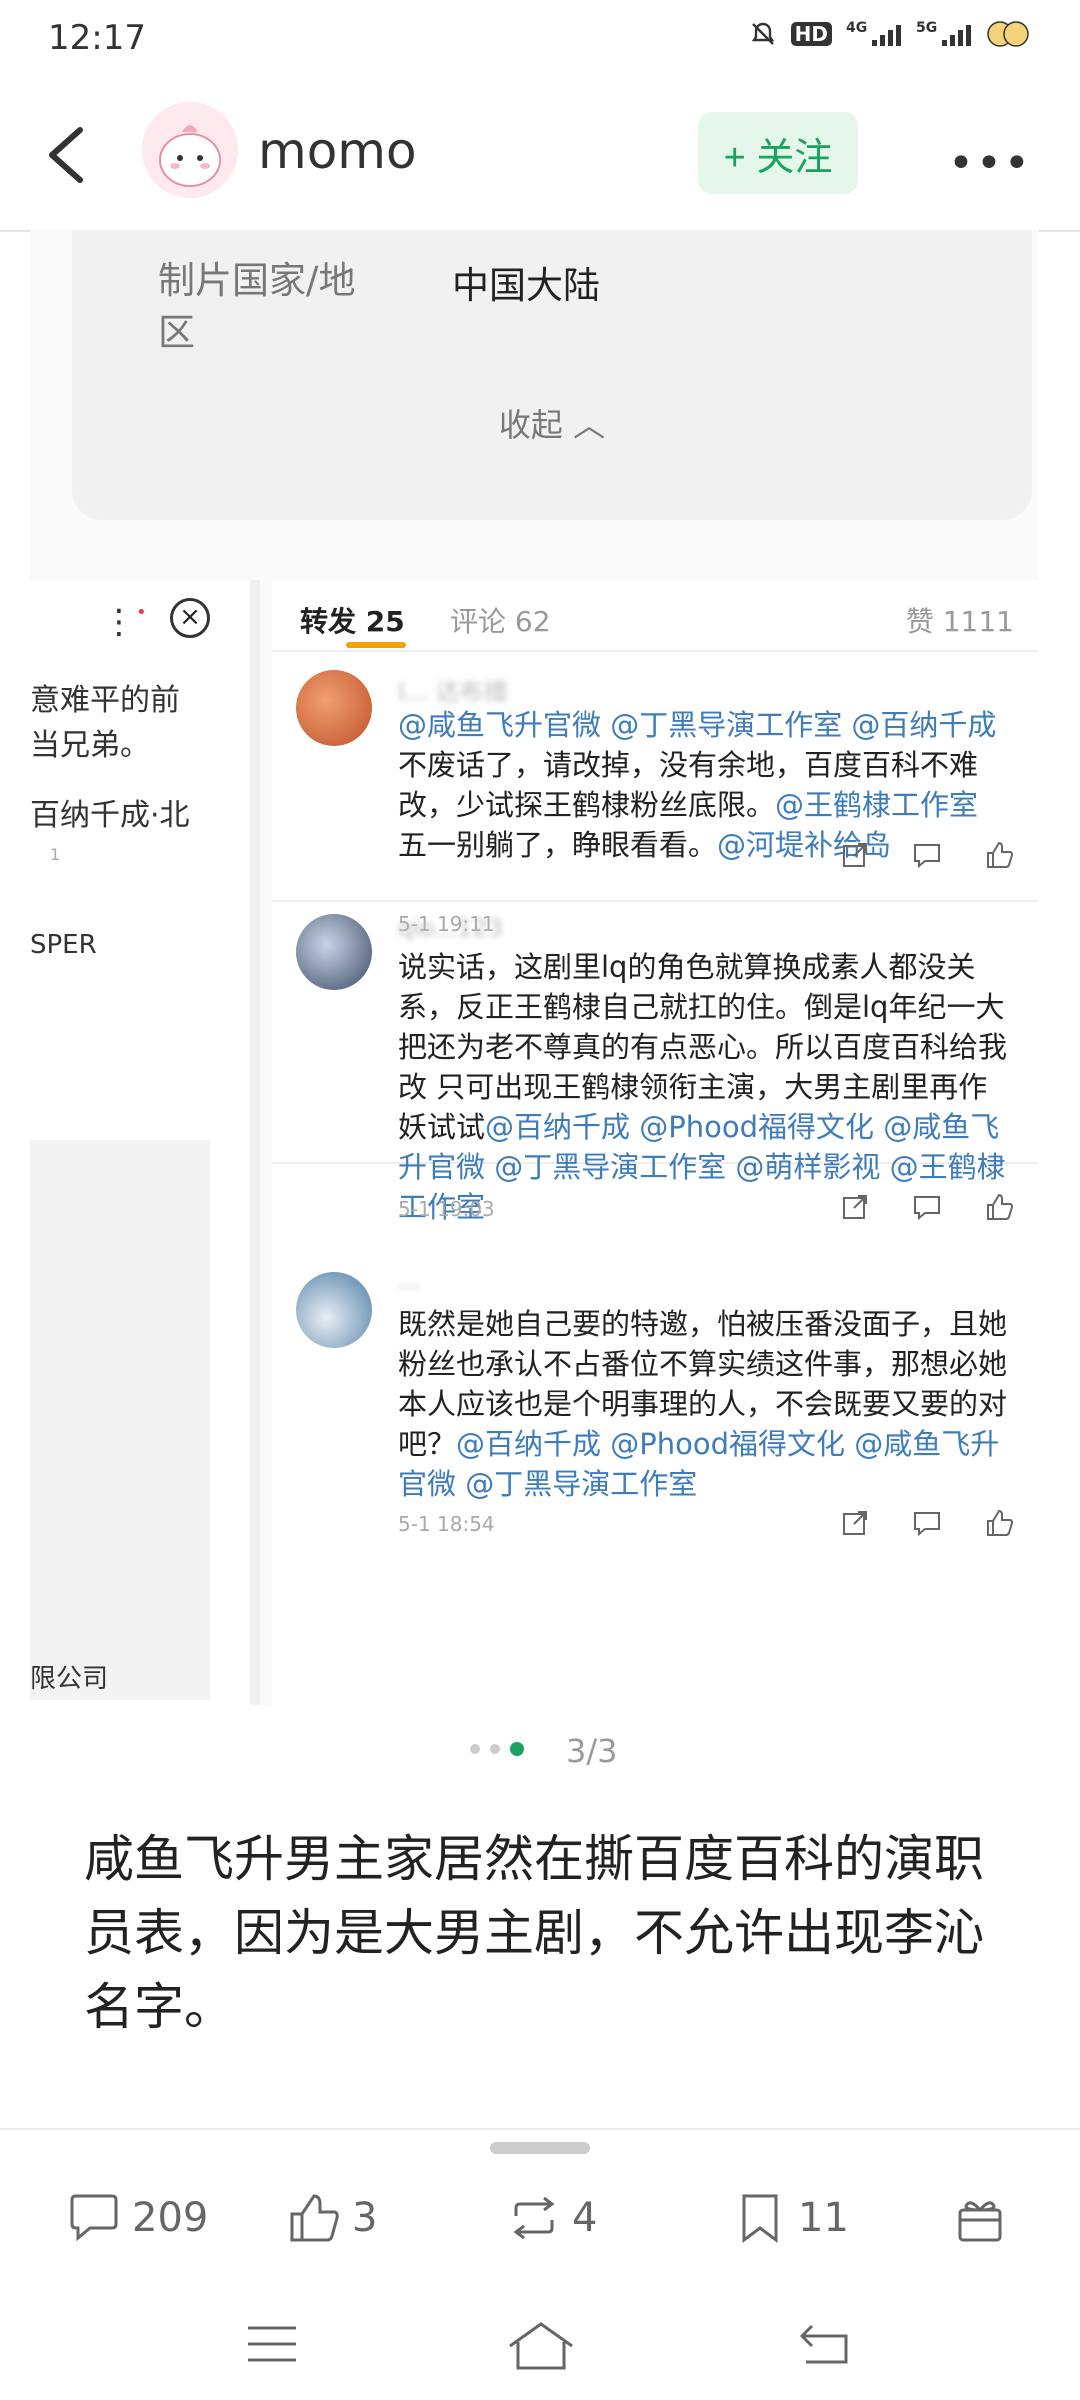  Describe the element at coordinates (55, 854) in the screenshot. I see `left-text-4: 1` at that location.